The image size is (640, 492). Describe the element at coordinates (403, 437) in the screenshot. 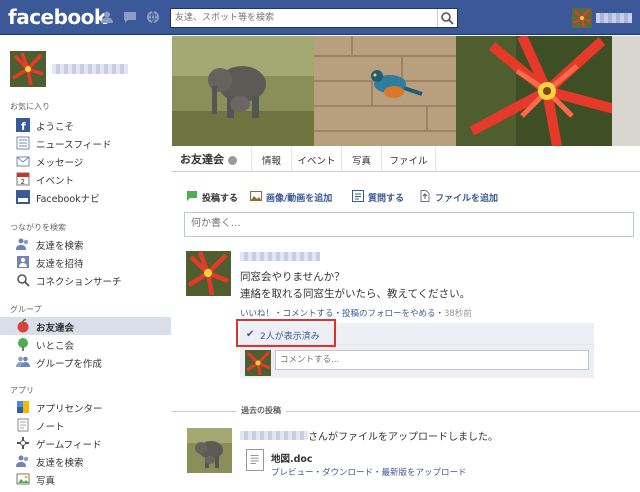

I see `past-post-text: さんがファイルをアップロードしました。` at that location.